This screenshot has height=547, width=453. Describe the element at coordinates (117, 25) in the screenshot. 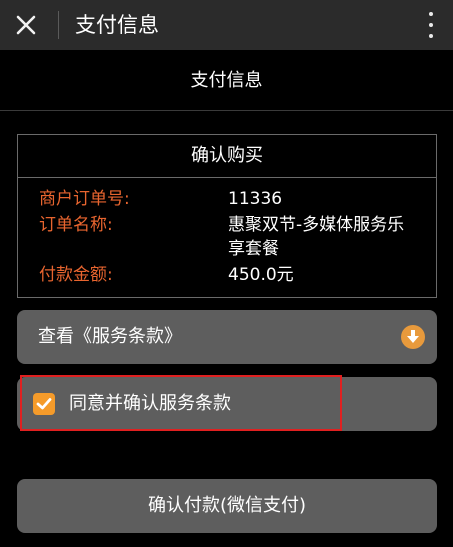

I see `app-title: 支付信息` at that location.